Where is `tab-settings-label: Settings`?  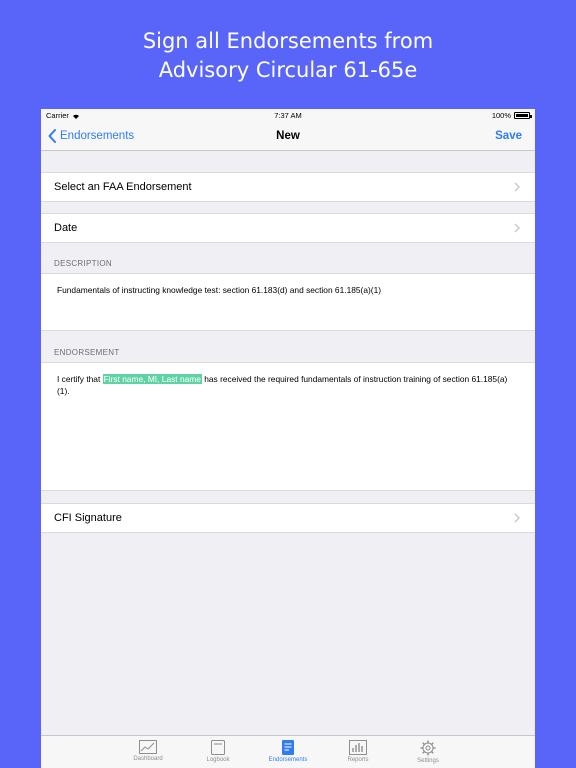
tab-settings-label: Settings is located at coordinates (428, 761).